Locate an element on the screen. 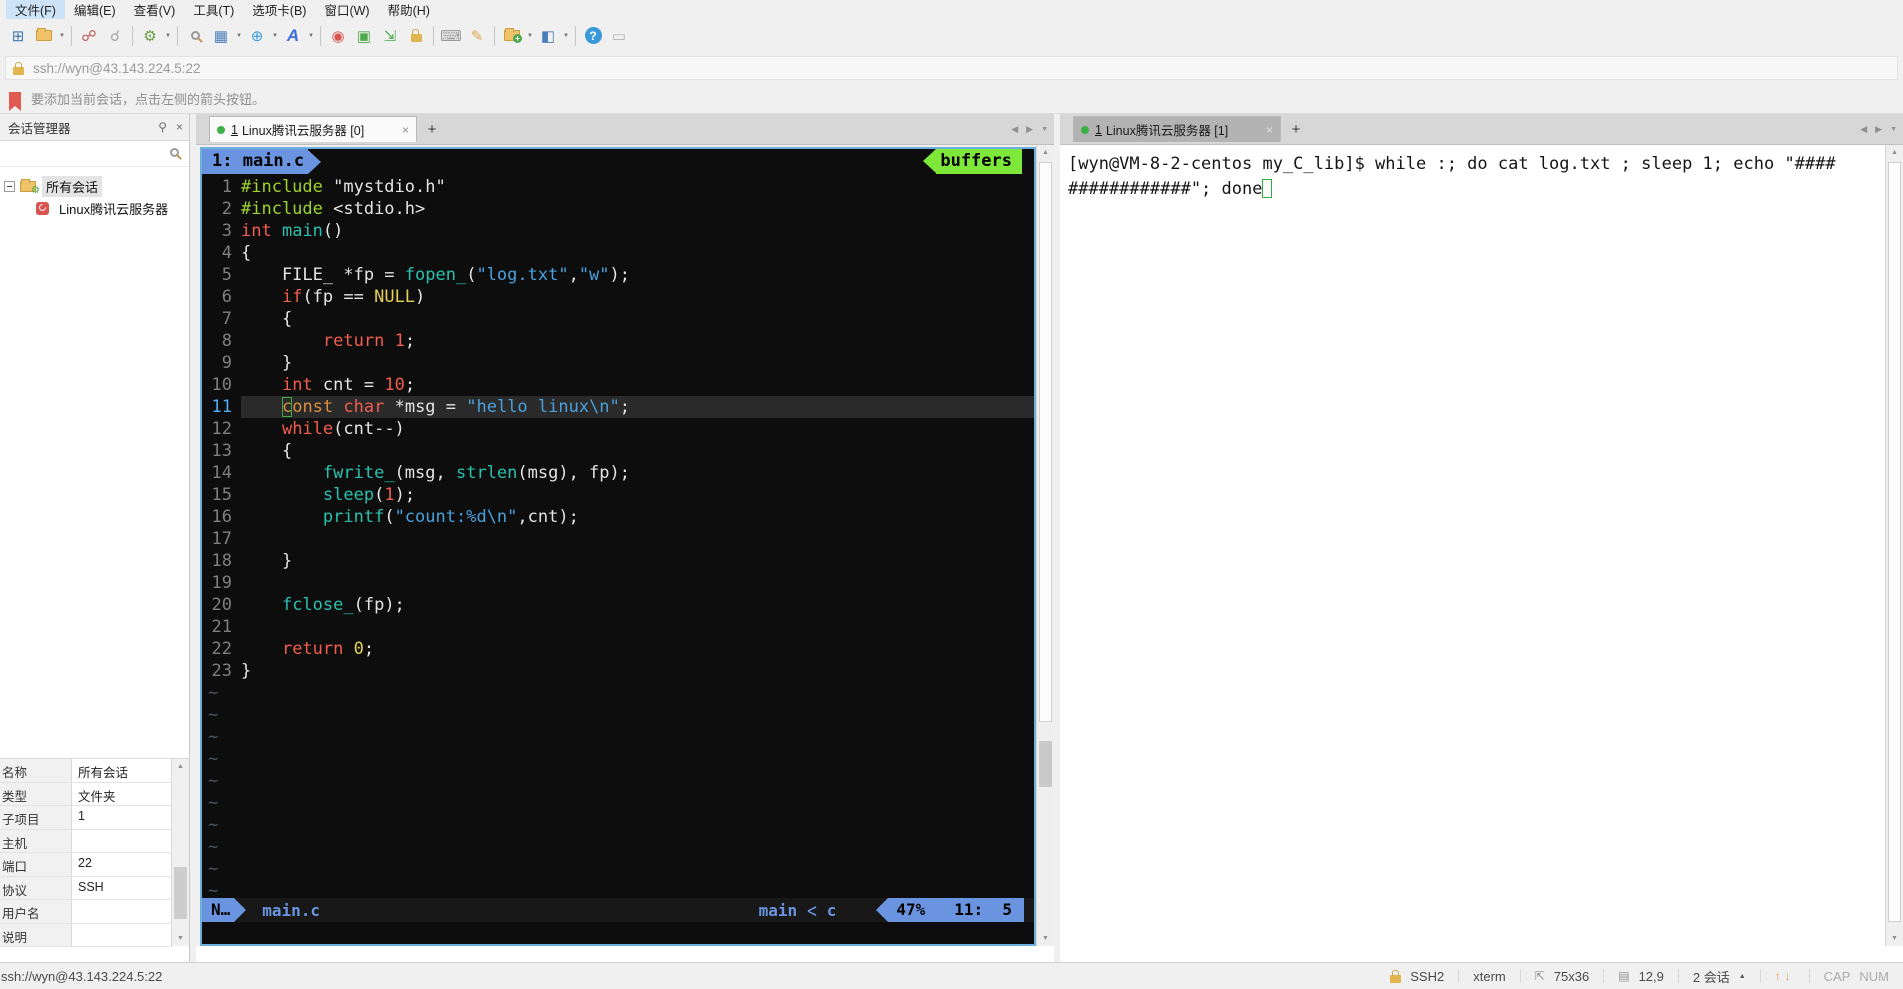 The width and height of the screenshot is (1903, 989). layout-icon: ▦ is located at coordinates (221, 36).